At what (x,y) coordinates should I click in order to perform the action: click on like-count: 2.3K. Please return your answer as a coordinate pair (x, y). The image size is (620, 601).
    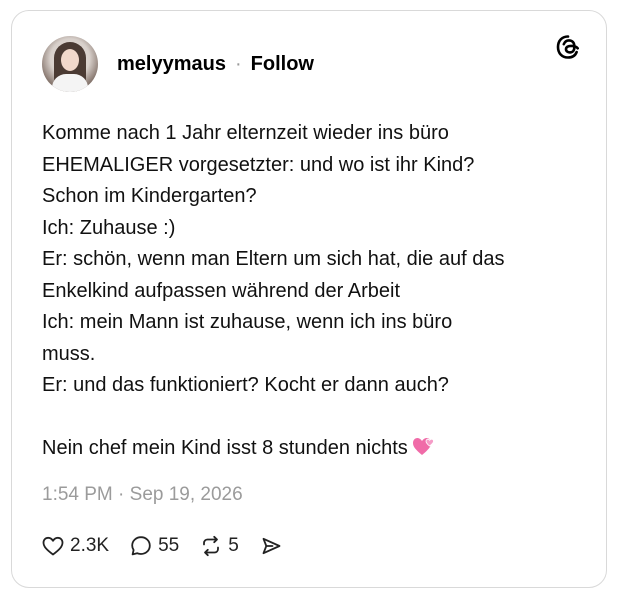
    Looking at the image, I should click on (90, 545).